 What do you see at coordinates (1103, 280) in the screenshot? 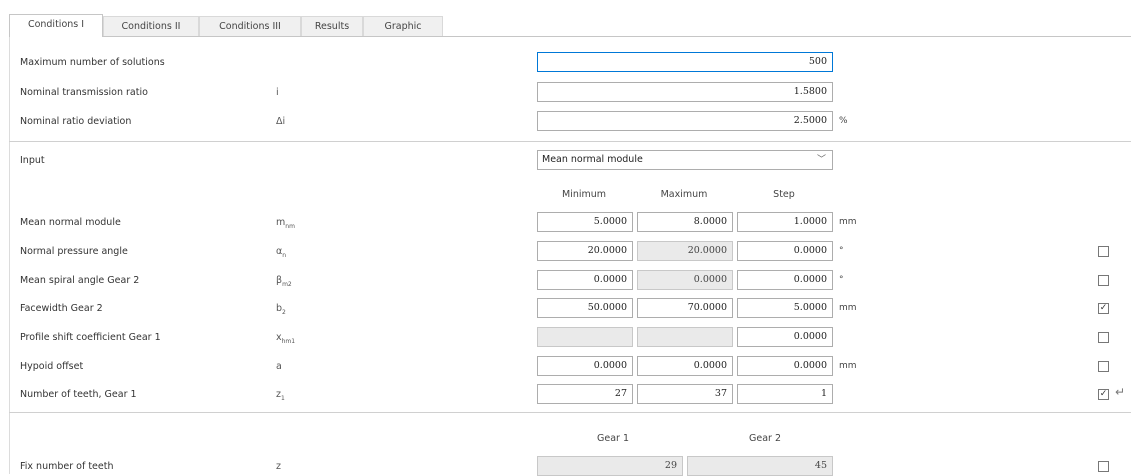
I see `row-3-checkbox` at bounding box center [1103, 280].